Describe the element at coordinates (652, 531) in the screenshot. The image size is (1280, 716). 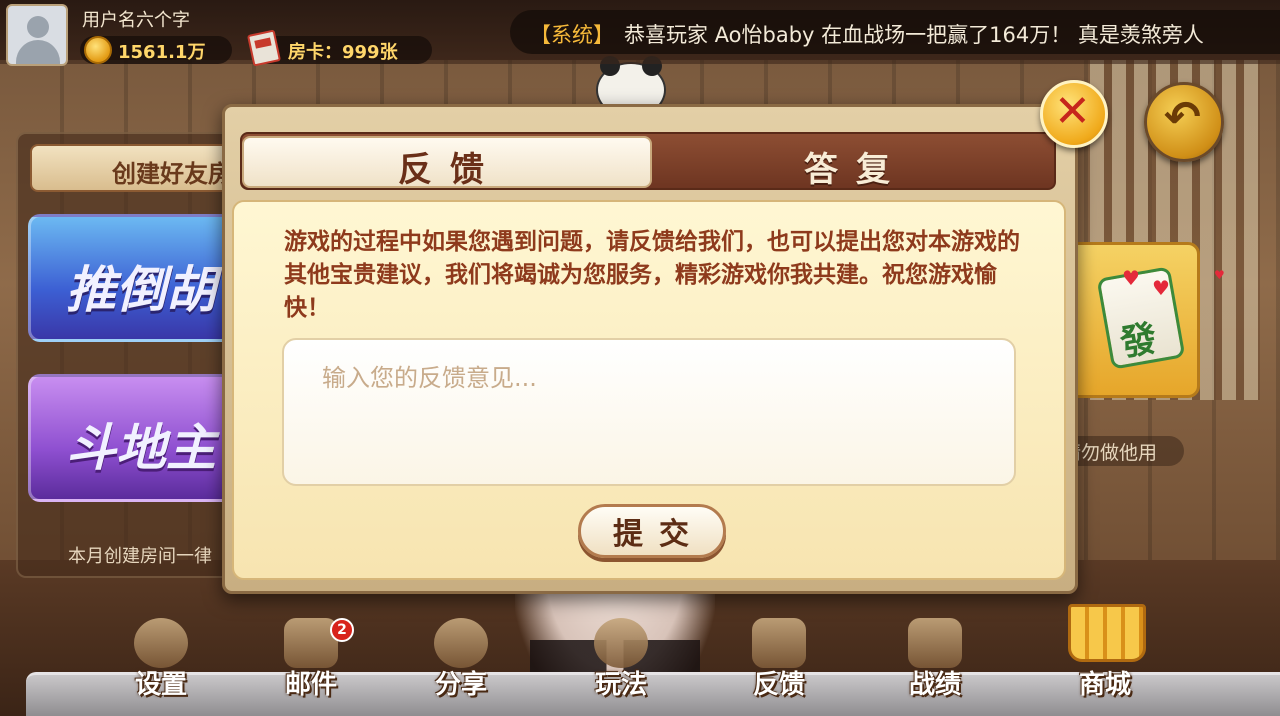
I see `submit-button: 提交` at that location.